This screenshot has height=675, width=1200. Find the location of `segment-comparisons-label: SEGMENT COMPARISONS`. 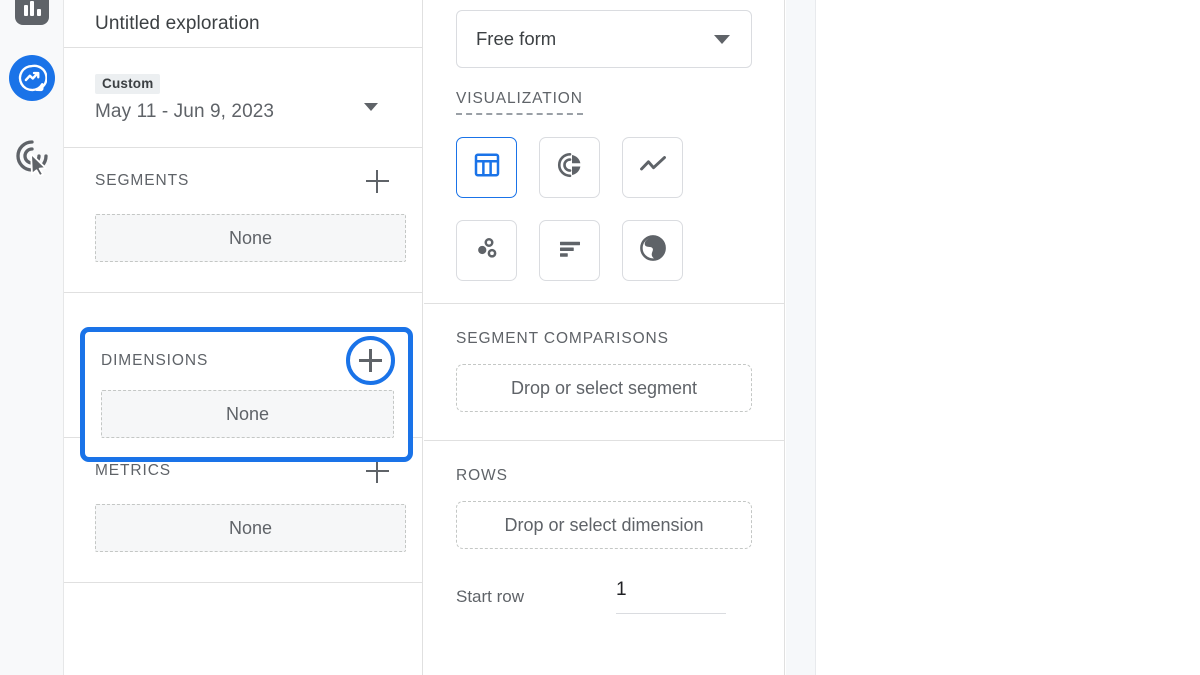

segment-comparisons-label: SEGMENT COMPARISONS is located at coordinates (562, 338).